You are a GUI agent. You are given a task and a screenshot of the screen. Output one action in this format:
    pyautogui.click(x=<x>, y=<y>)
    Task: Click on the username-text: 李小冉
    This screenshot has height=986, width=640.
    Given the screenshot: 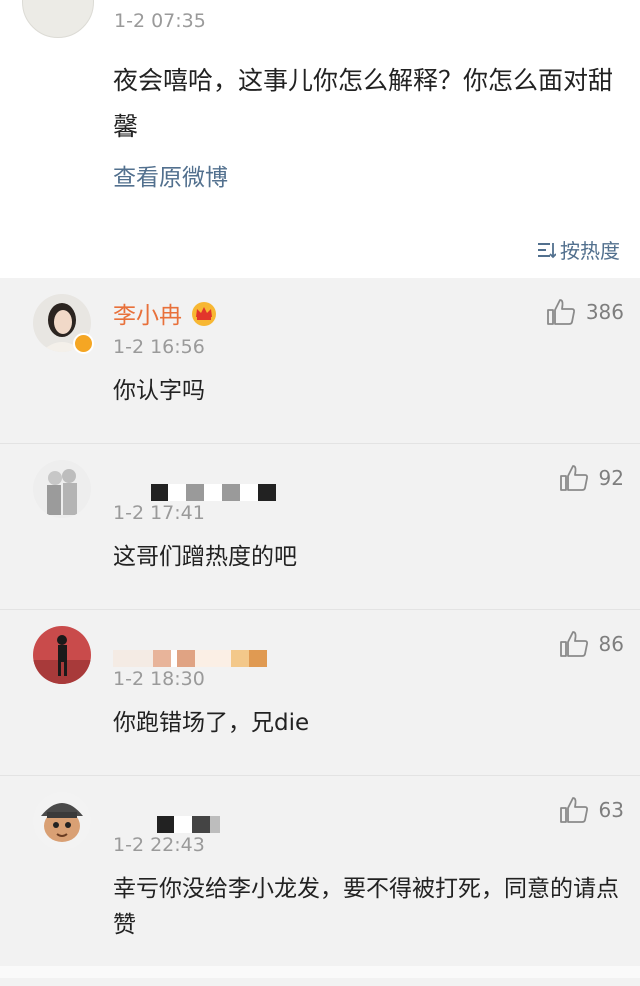 What is the action you would take?
    pyautogui.click(x=147, y=316)
    